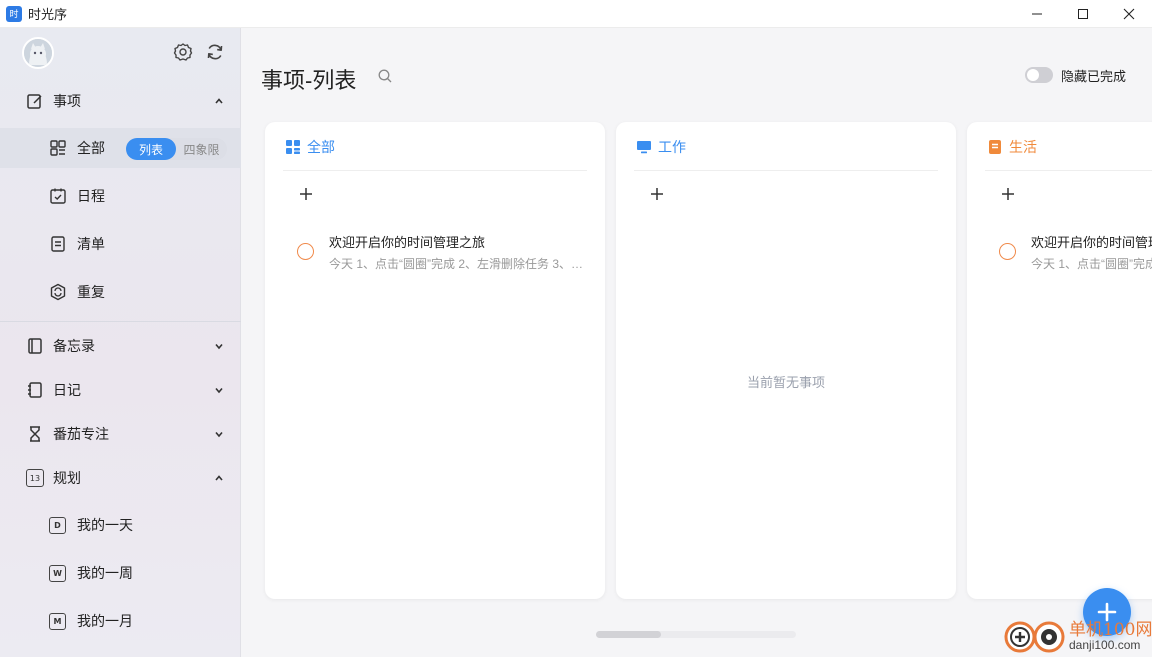 The image size is (1152, 657). What do you see at coordinates (48, 14) in the screenshot?
I see `window-title: 时光序` at bounding box center [48, 14].